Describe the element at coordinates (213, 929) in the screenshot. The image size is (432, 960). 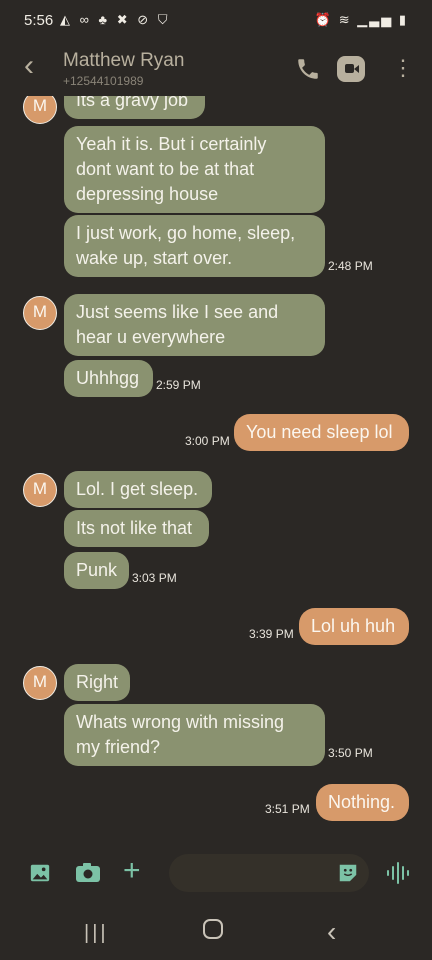
I see `home-icon` at that location.